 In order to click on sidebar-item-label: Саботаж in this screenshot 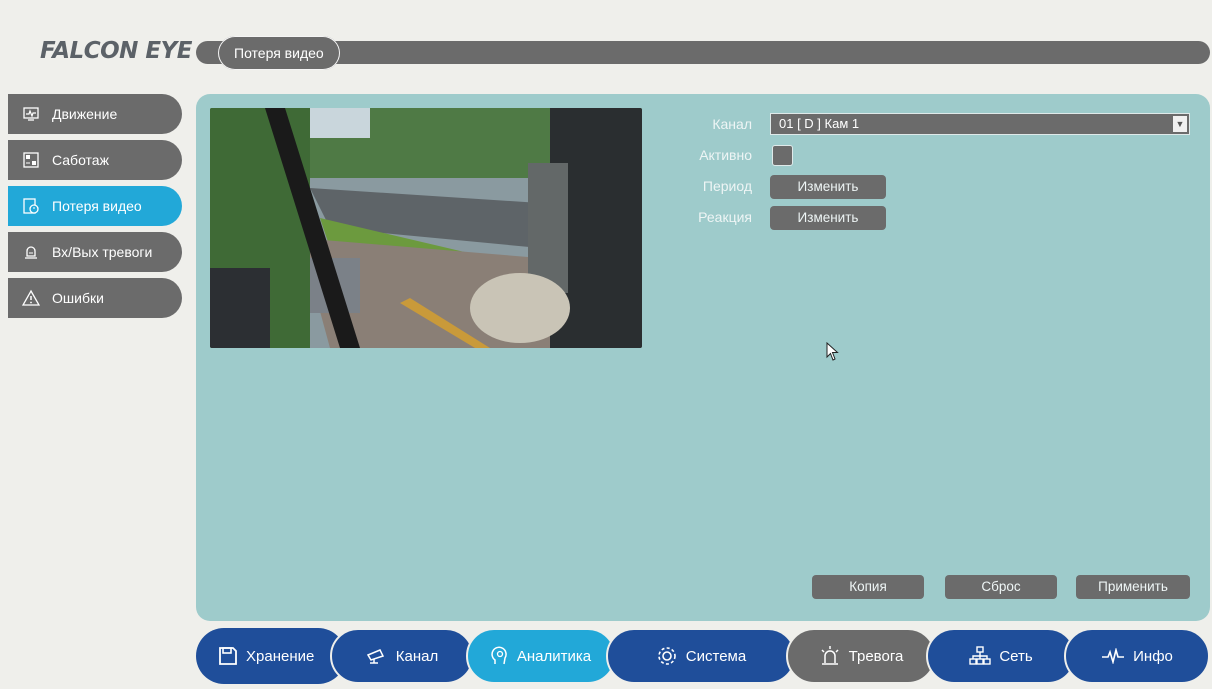, I will do `click(80, 160)`.